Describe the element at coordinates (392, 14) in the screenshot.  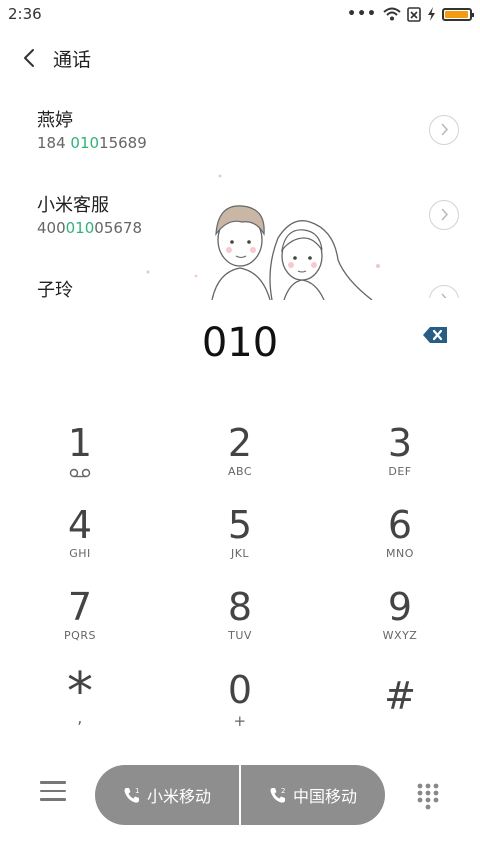
I see `wifi-icon` at that location.